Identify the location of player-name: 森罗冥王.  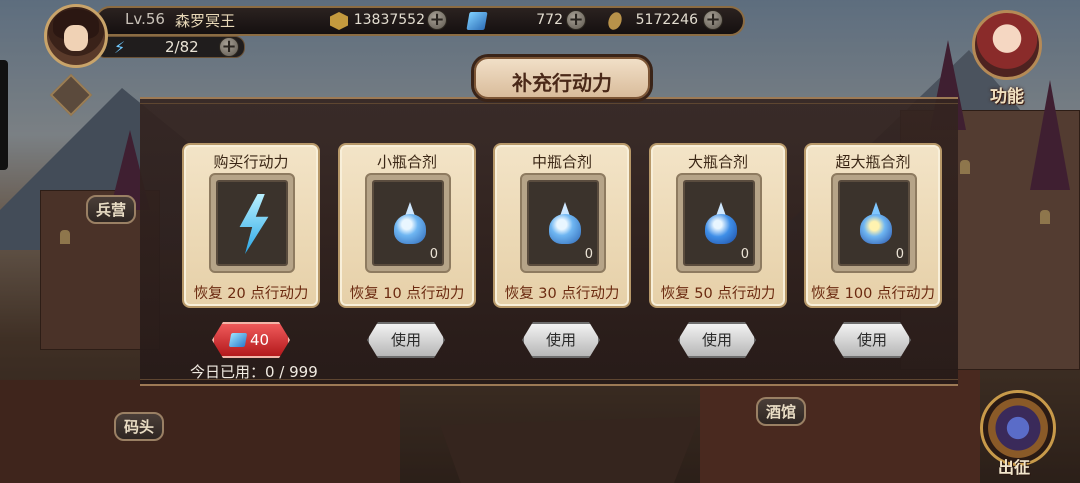
(205, 21).